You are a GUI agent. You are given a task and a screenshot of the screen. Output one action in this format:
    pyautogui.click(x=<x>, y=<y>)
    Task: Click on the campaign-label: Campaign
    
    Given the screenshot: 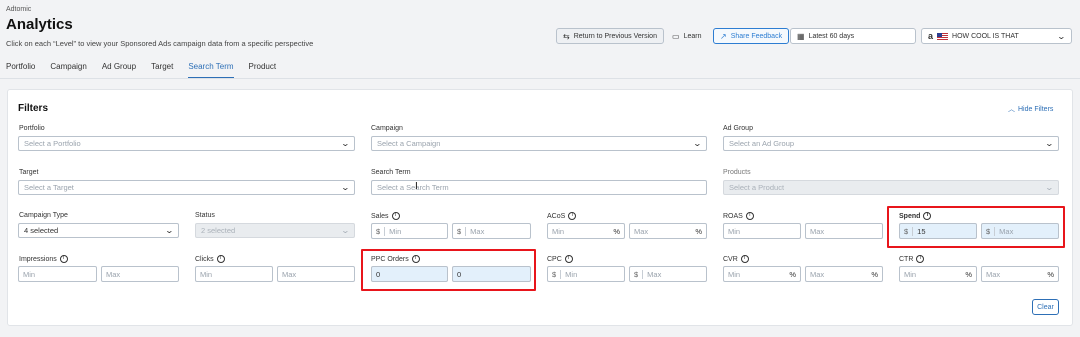 What is the action you would take?
    pyautogui.click(x=387, y=128)
    